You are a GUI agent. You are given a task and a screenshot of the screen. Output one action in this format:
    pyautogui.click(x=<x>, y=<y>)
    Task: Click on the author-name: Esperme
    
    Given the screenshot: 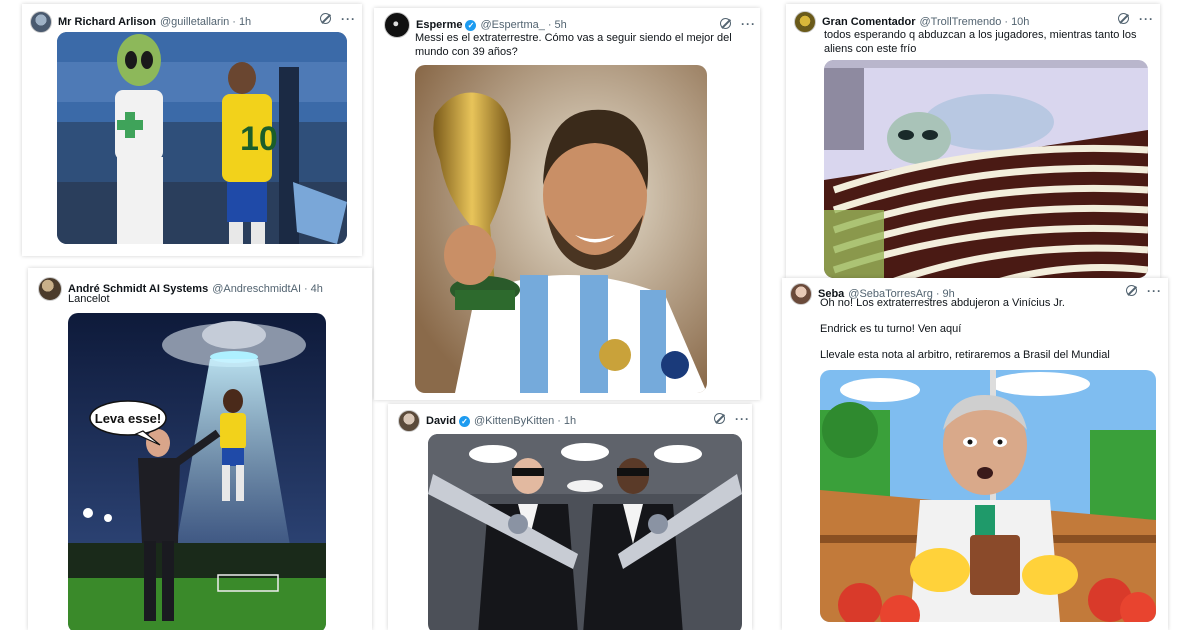 What is the action you would take?
    pyautogui.click(x=439, y=25)
    